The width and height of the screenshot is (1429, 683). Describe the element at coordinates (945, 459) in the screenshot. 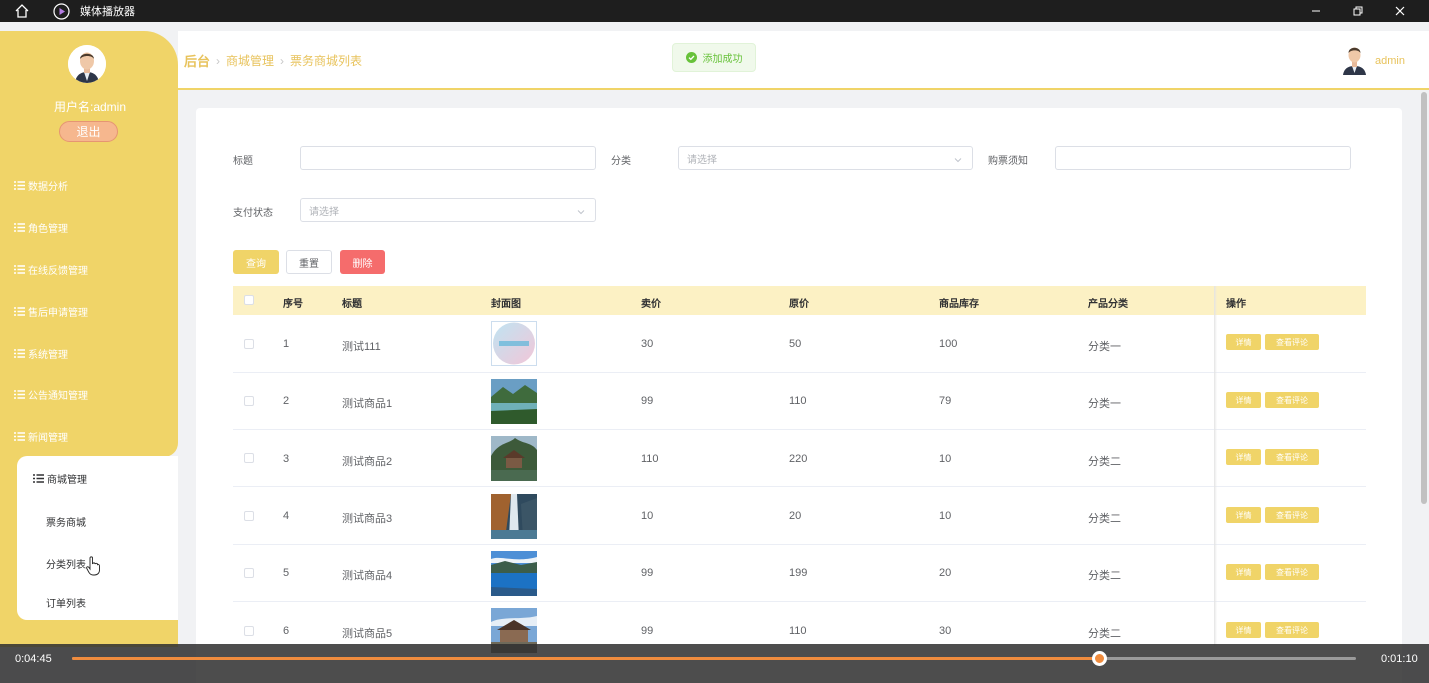

I see `row-stock: 10` at that location.